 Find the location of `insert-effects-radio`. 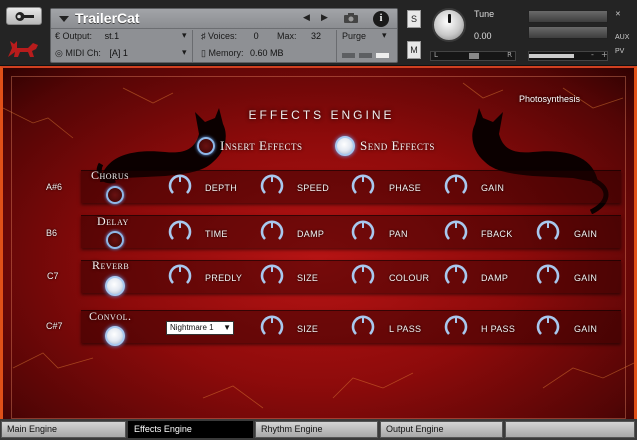

insert-effects-radio is located at coordinates (206, 146).